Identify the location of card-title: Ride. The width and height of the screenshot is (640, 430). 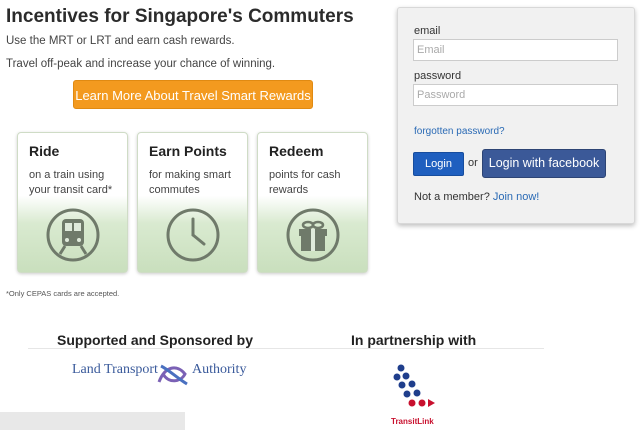
(44, 151).